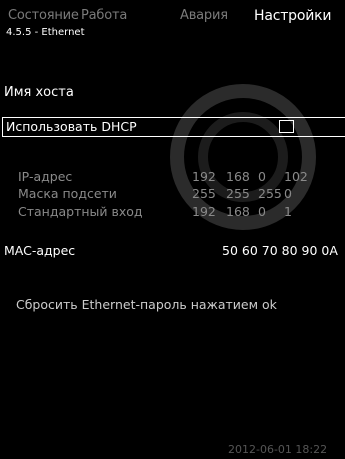  Describe the element at coordinates (280, 250) in the screenshot. I see `mac-address-value: 50 60 70 80 90 0A` at that location.